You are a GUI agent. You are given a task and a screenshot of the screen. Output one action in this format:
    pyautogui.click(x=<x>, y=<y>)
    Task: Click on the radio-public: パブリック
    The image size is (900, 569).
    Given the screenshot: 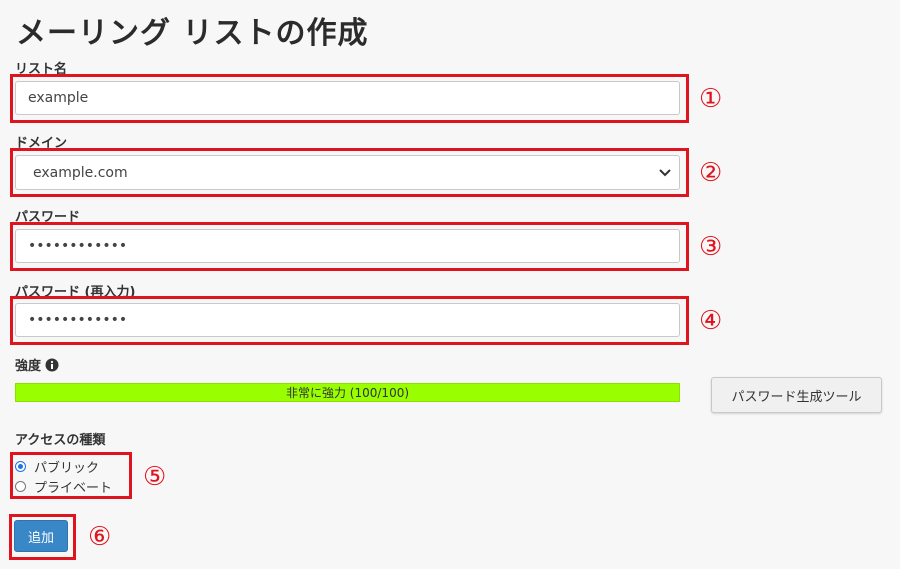 What is the action you would take?
    pyautogui.click(x=63, y=466)
    